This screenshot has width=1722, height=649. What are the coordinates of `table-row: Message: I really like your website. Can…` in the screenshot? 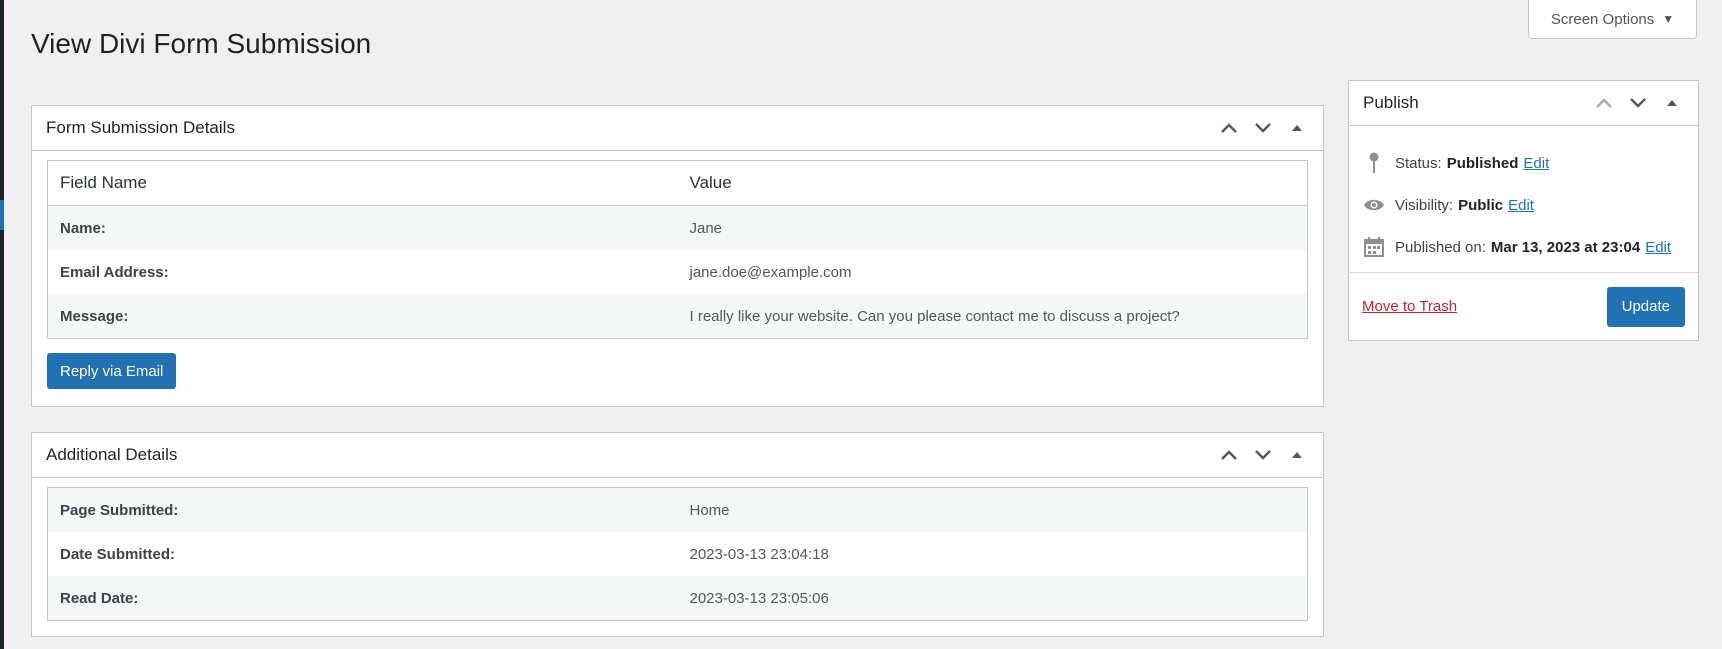 It's located at (677, 316).